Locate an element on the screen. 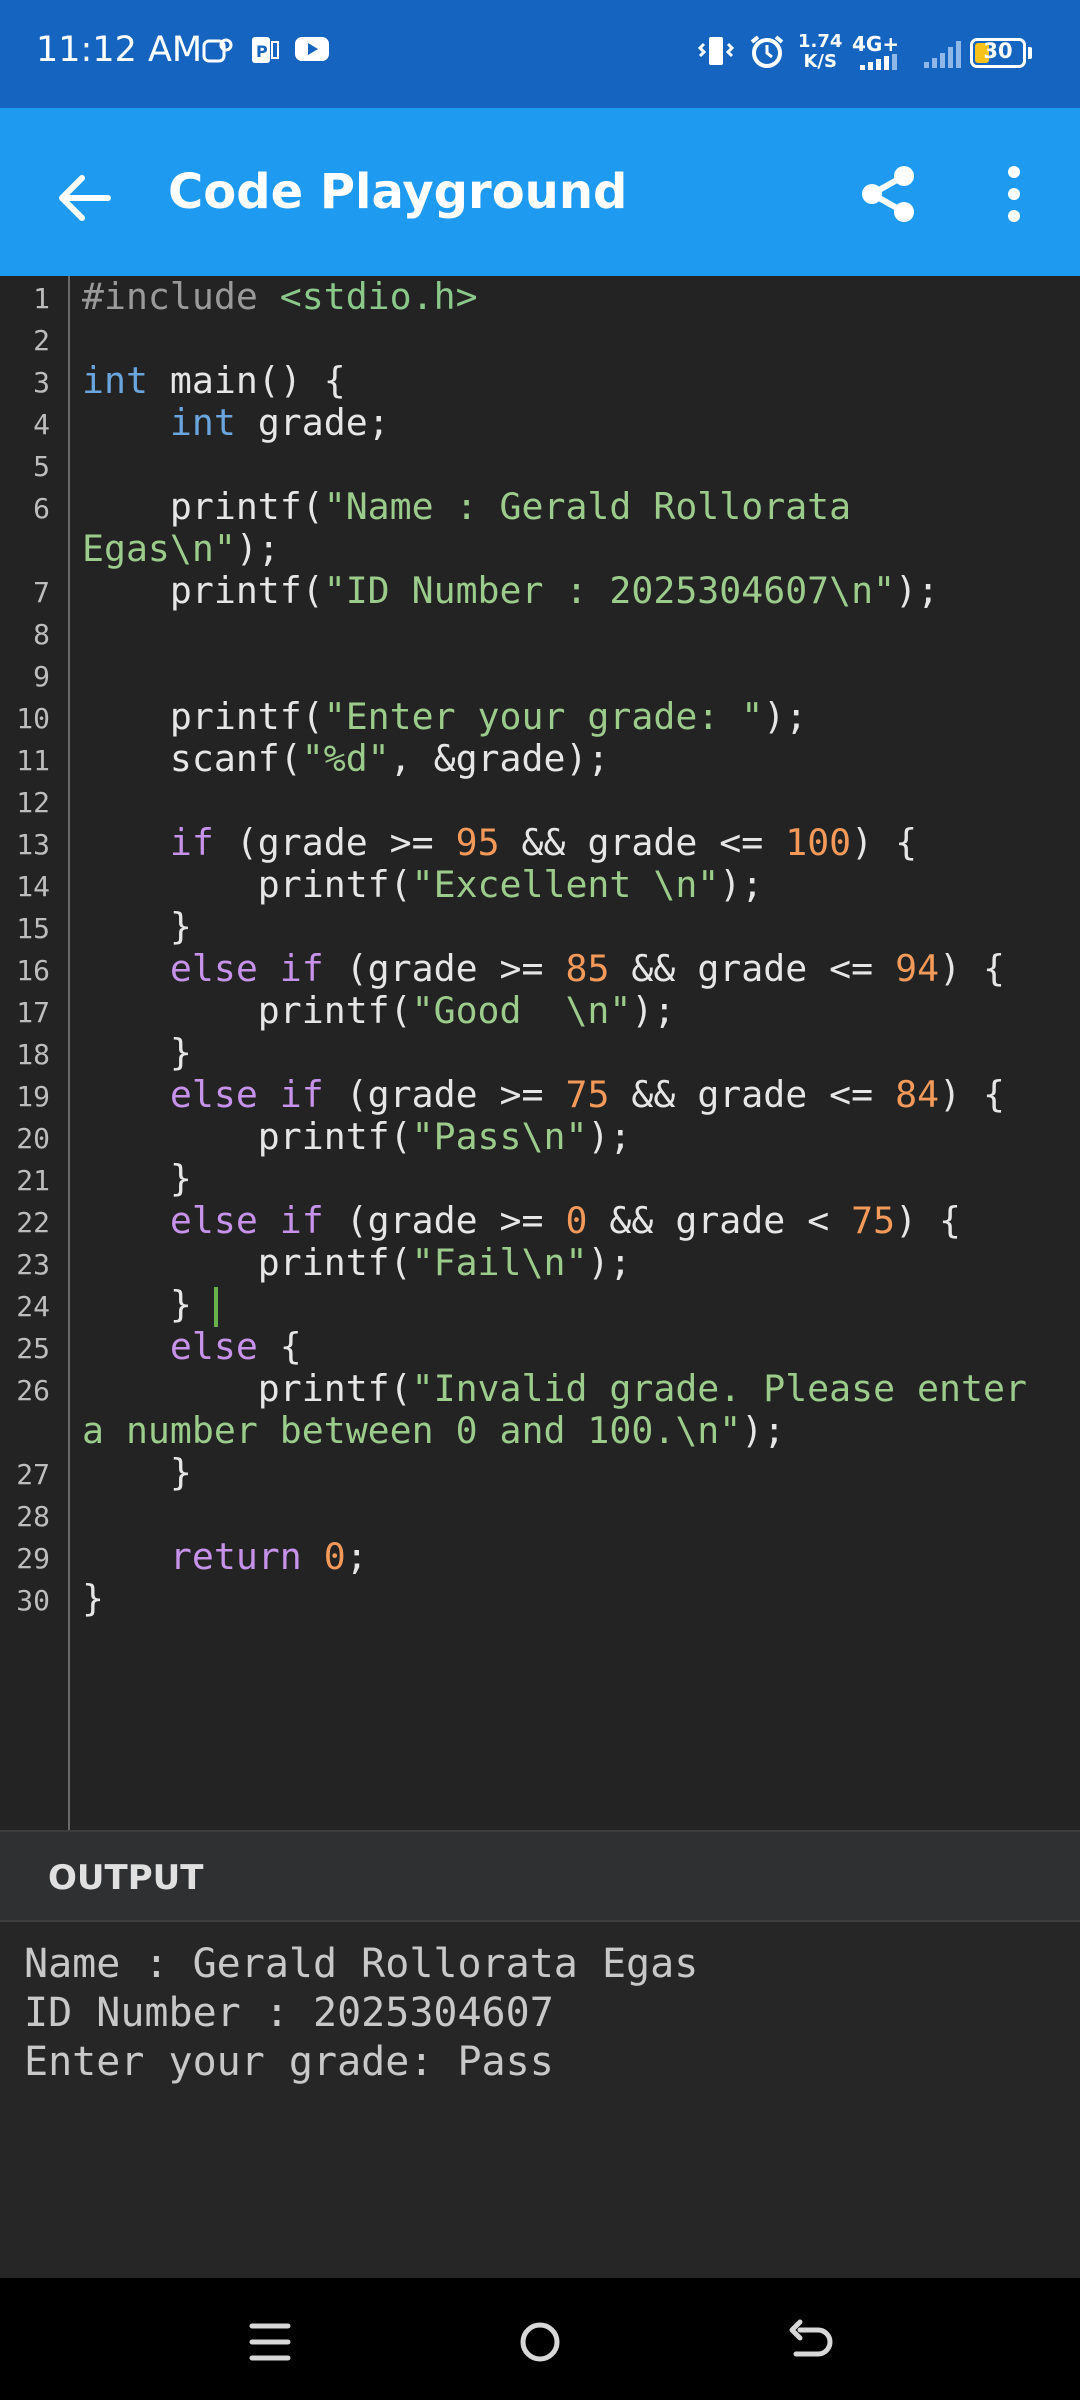 The width and height of the screenshot is (1080, 2400). code-token: "ID Number : 2025304607\n" is located at coordinates (609, 590).